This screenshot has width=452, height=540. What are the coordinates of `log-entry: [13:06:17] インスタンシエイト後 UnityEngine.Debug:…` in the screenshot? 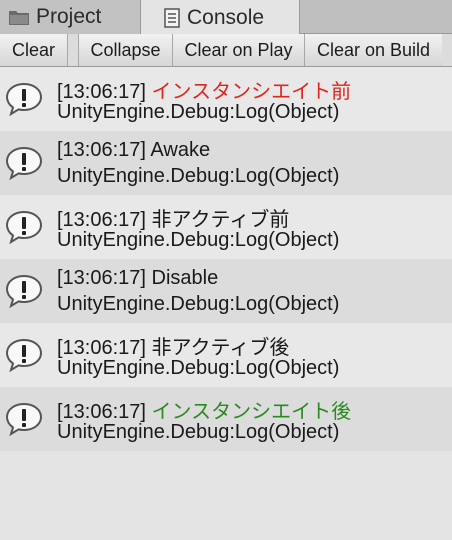 It's located at (226, 419).